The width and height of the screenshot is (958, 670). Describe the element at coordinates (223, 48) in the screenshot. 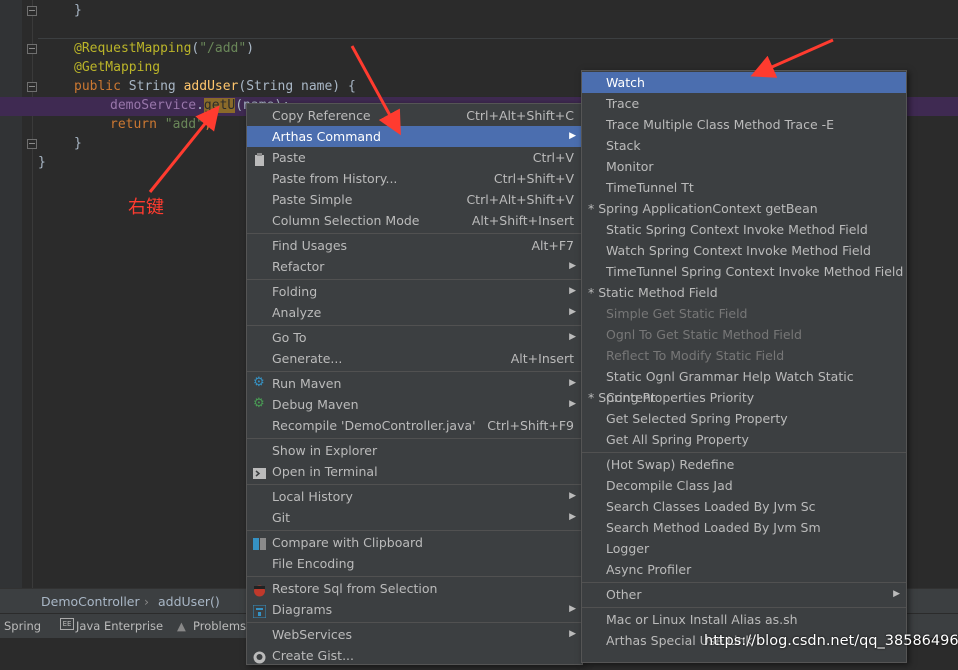

I see `string-literal: "/add"` at that location.